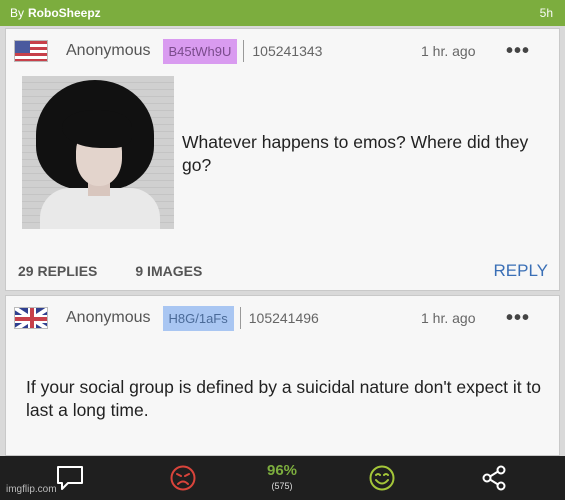 Image resolution: width=565 pixels, height=500 pixels. I want to click on share-icon, so click(494, 478).